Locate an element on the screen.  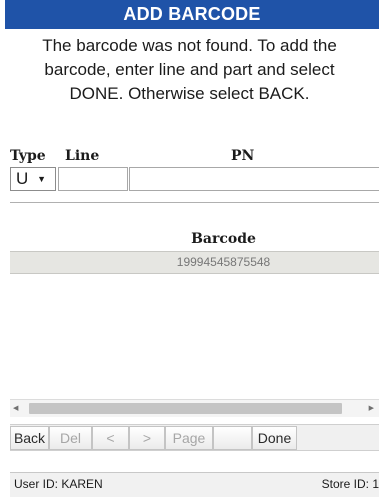
table-row: 19994545875548 is located at coordinates (194, 262).